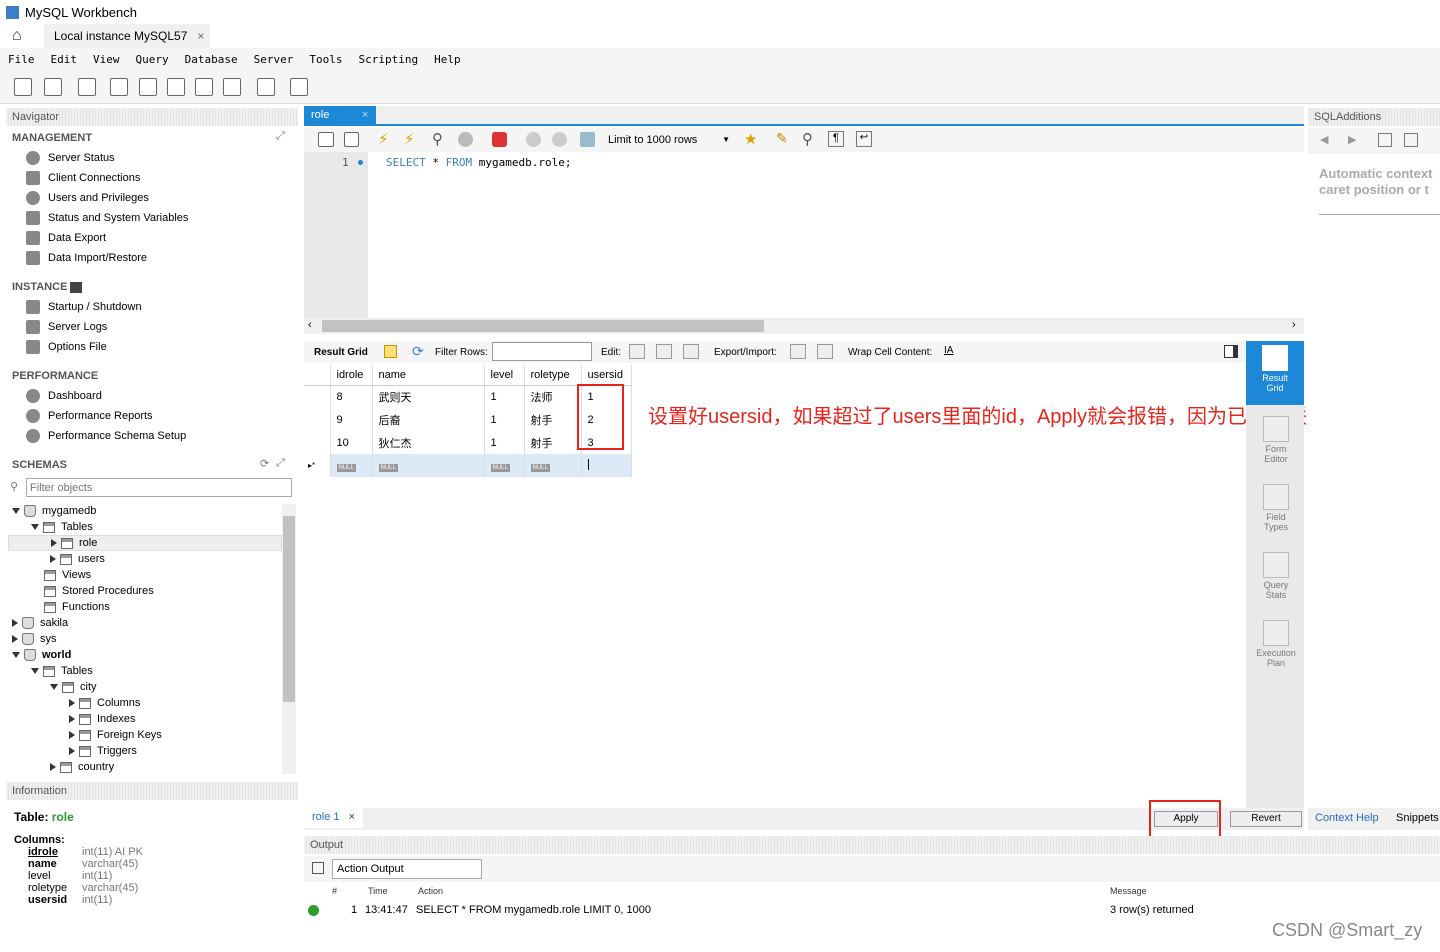 The width and height of the screenshot is (1440, 952). Describe the element at coordinates (145, 327) in the screenshot. I see `nav-server-logs: Server Logs` at that location.